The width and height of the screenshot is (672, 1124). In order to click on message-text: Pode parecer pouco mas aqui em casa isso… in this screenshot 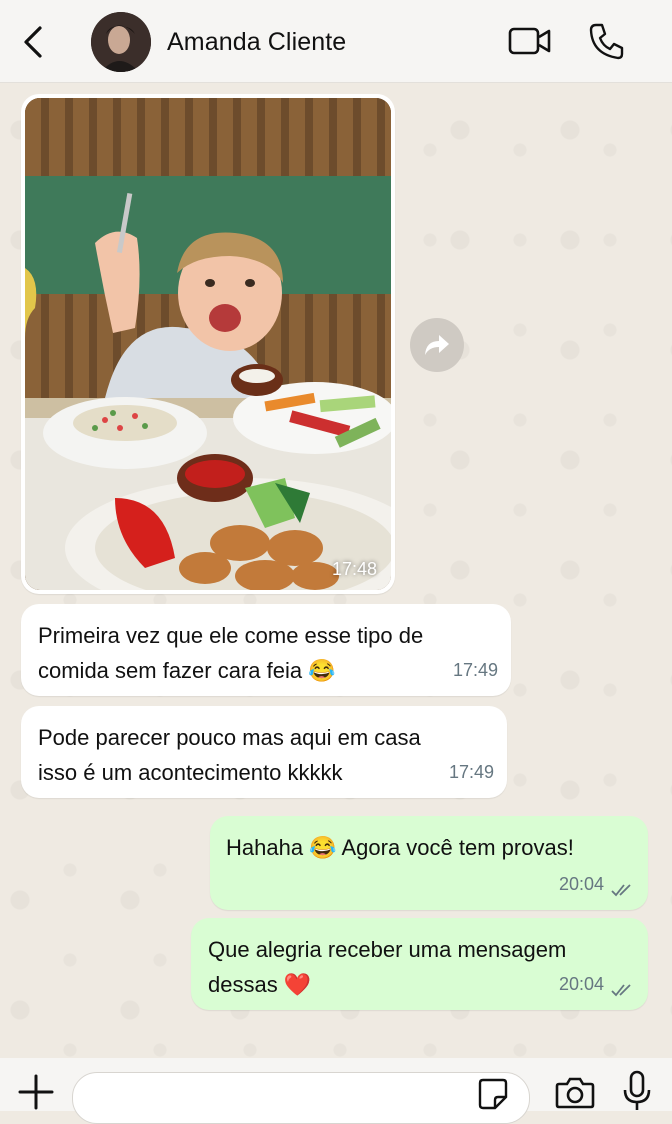, I will do `click(229, 755)`.